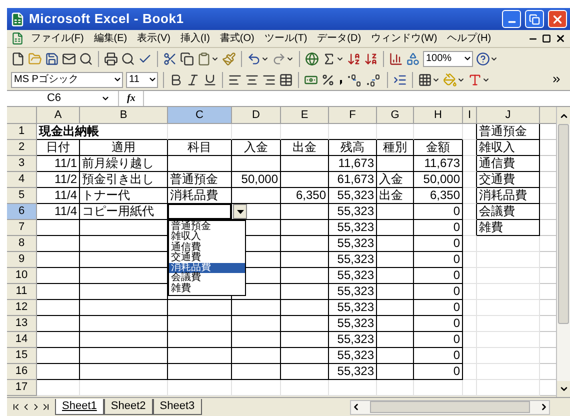  What do you see at coordinates (469, 38) in the screenshot?
I see `menu-item: ヘルプ(H)` at bounding box center [469, 38].